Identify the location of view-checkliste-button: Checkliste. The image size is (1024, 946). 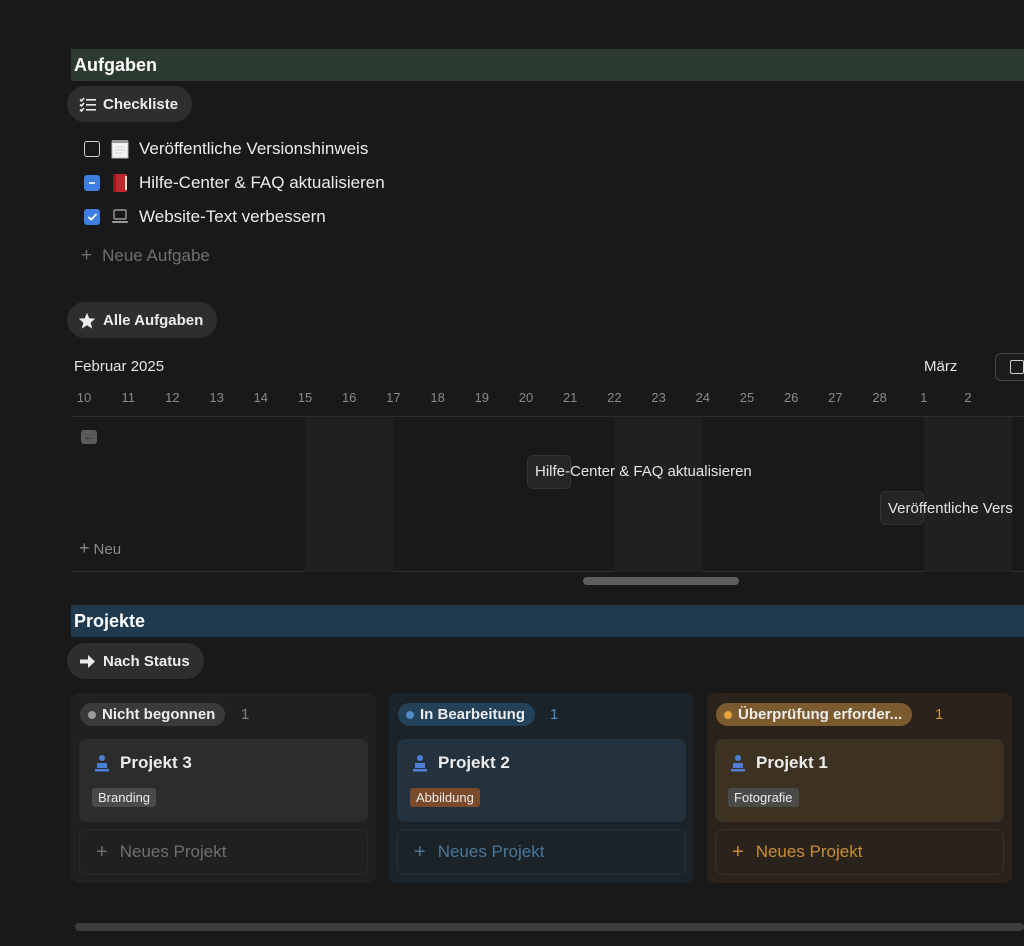
(130, 104).